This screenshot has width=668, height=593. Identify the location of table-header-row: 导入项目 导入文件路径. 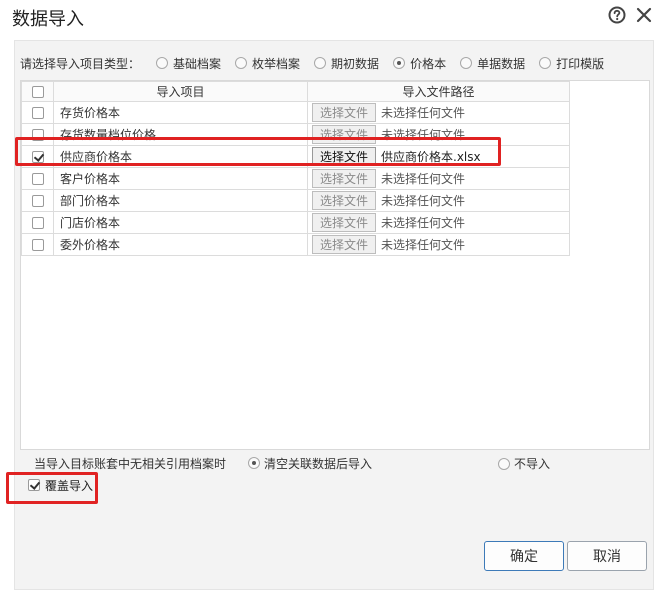
(295, 91).